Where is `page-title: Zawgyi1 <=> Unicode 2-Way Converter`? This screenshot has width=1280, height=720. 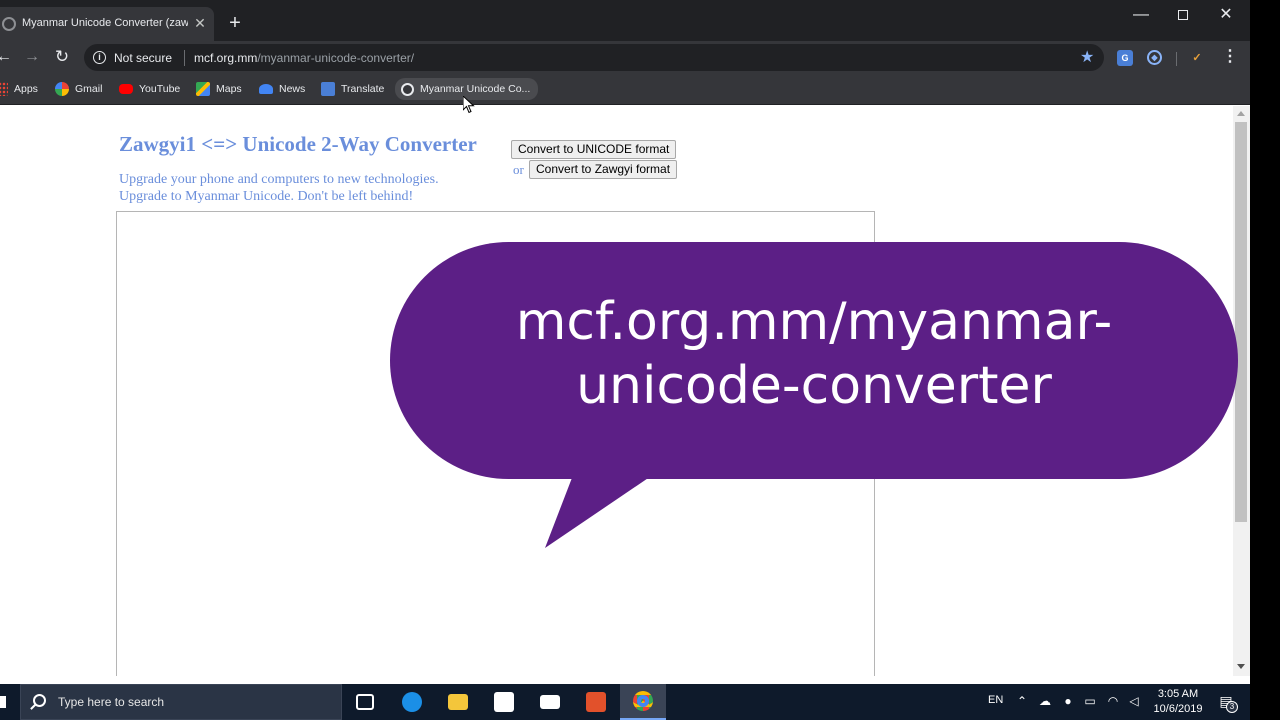 page-title: Zawgyi1 <=> Unicode 2-Way Converter is located at coordinates (298, 144).